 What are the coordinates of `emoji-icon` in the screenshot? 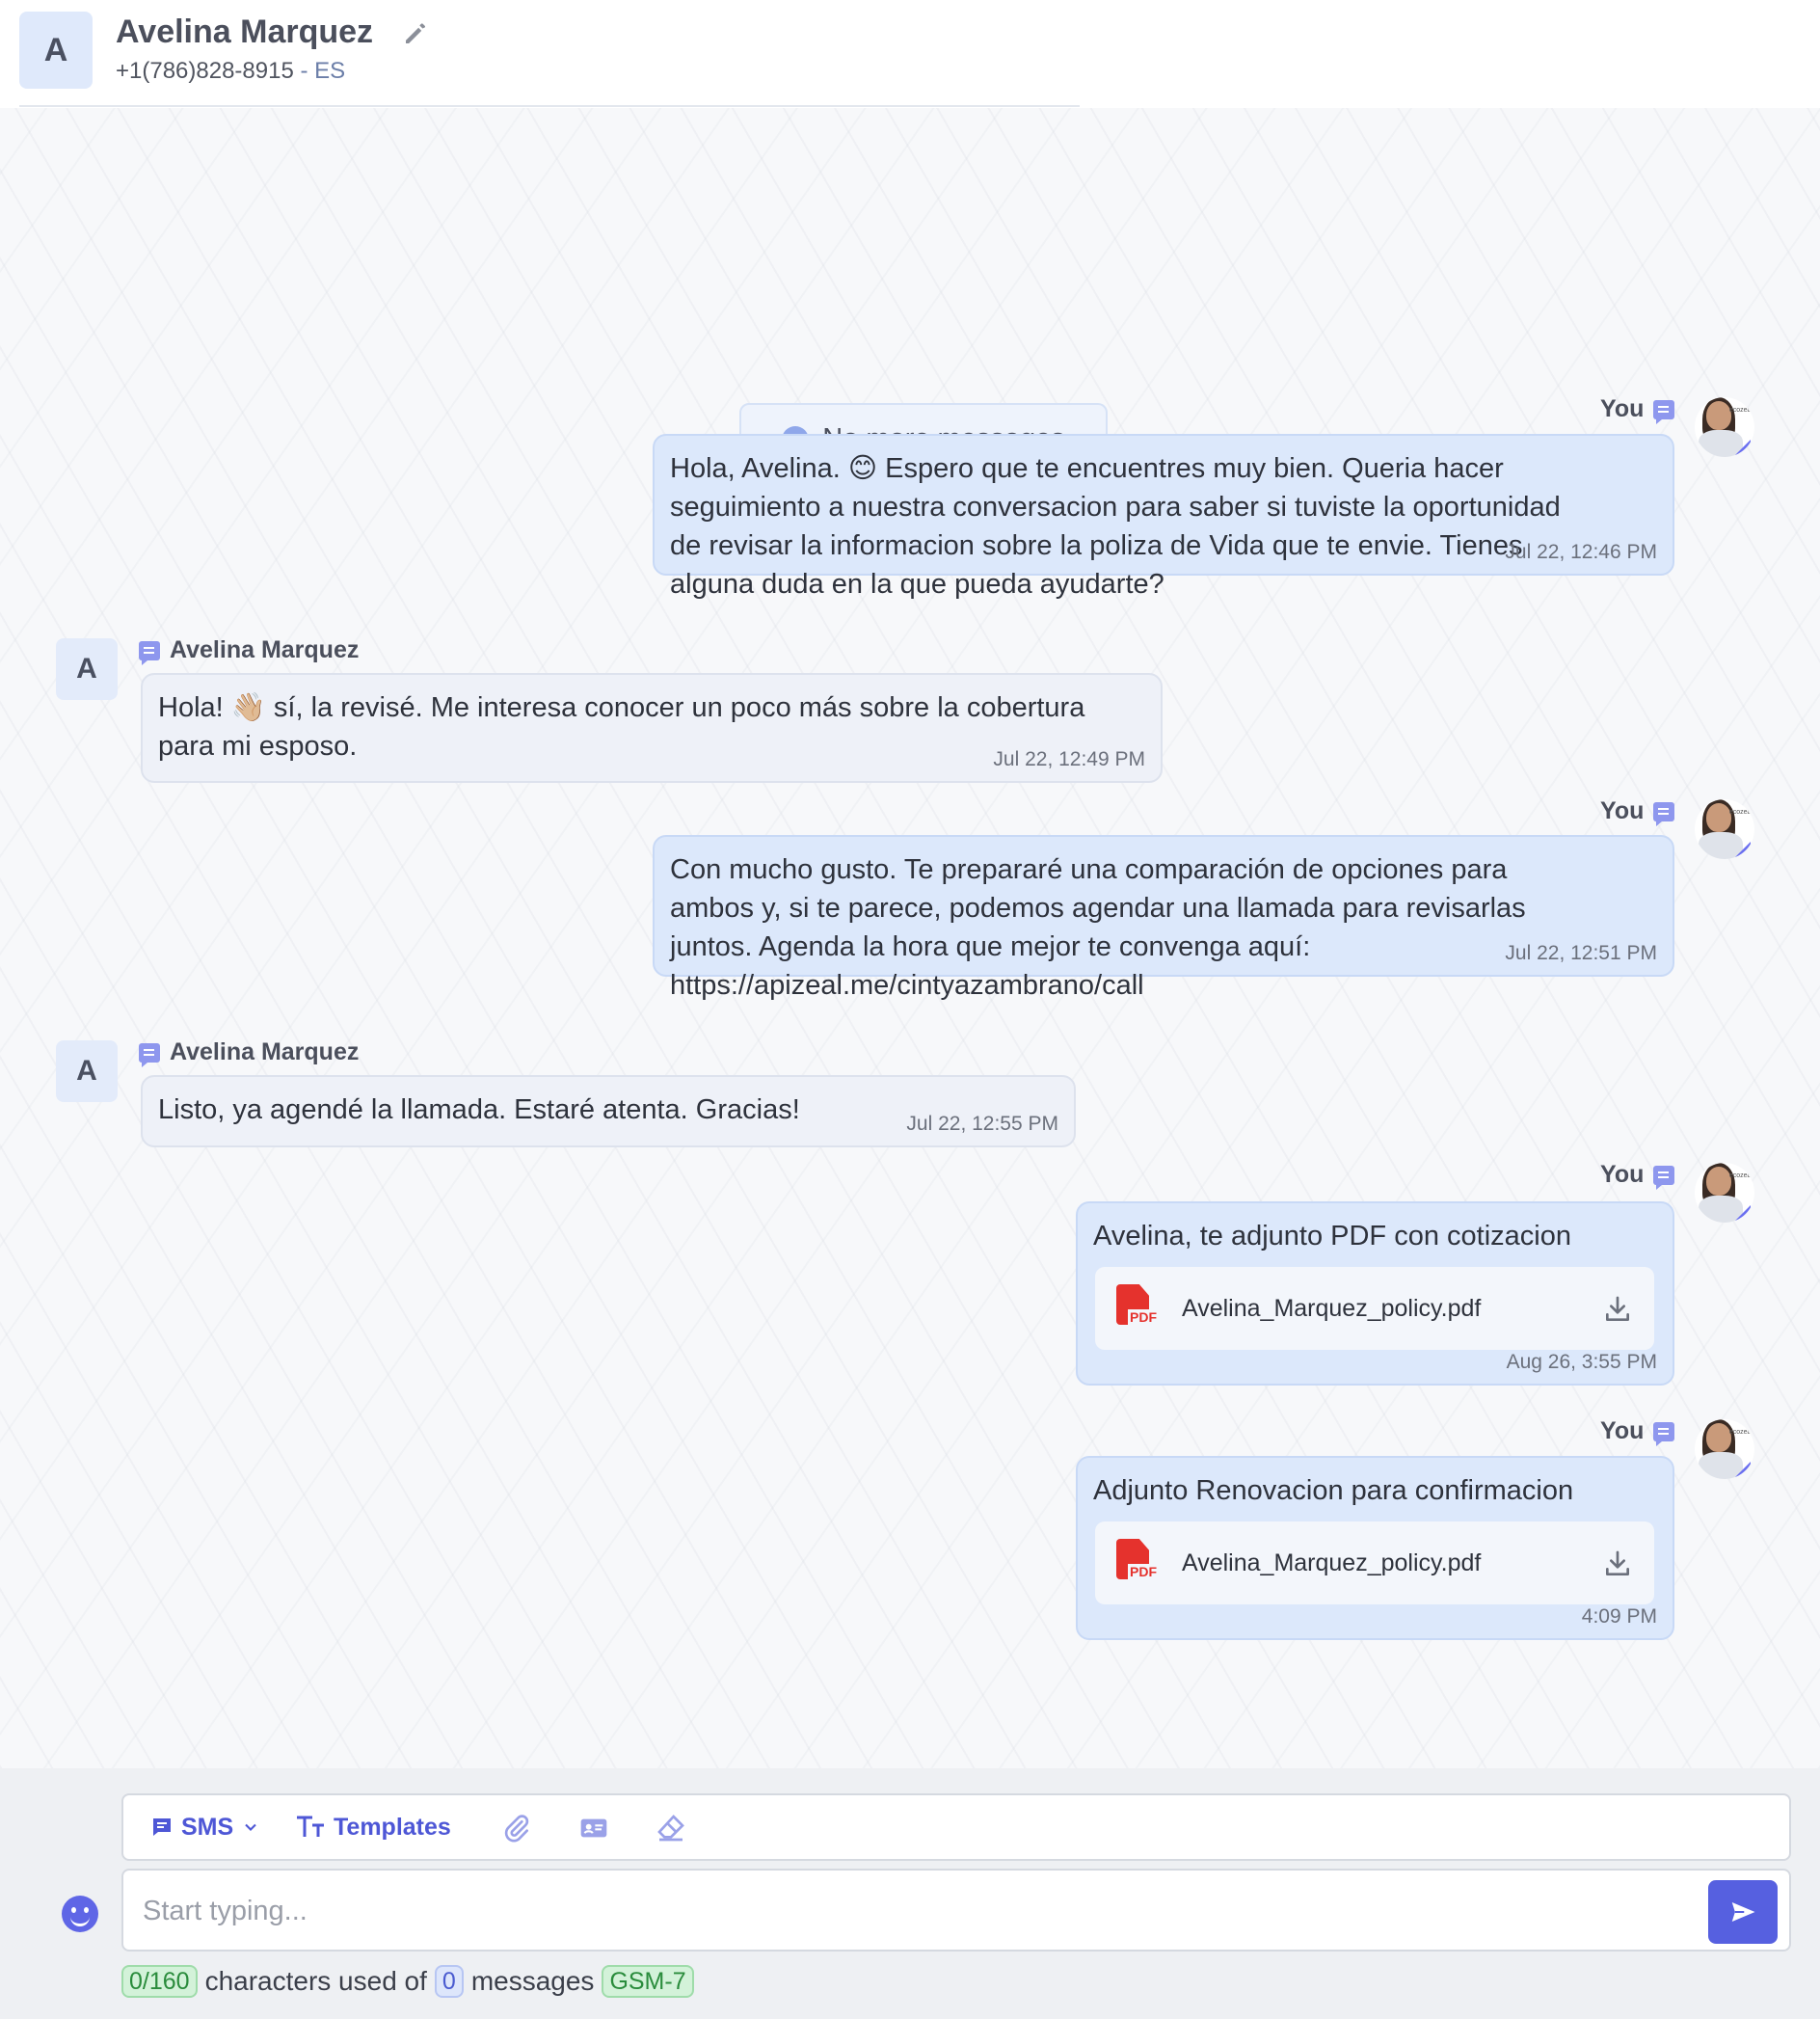 It's located at (80, 1914).